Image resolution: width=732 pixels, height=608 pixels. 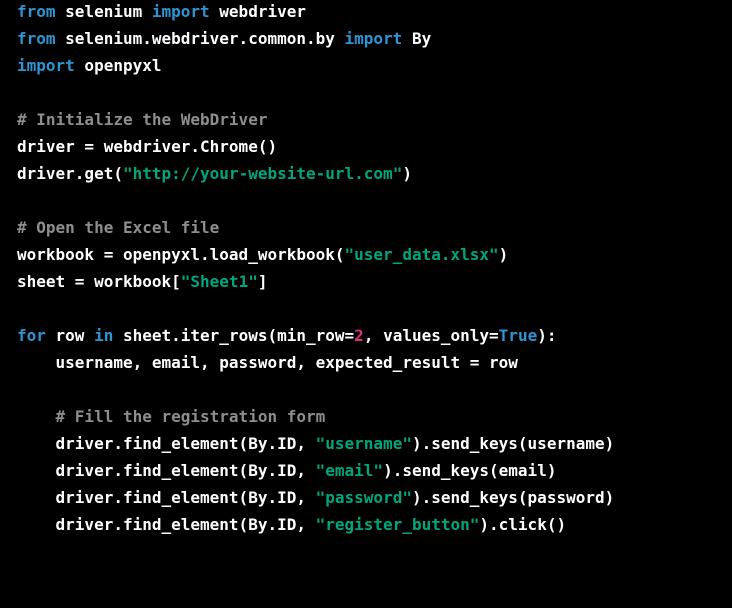 I want to click on code-line-16: # Fill the registration form, so click(x=374, y=417).